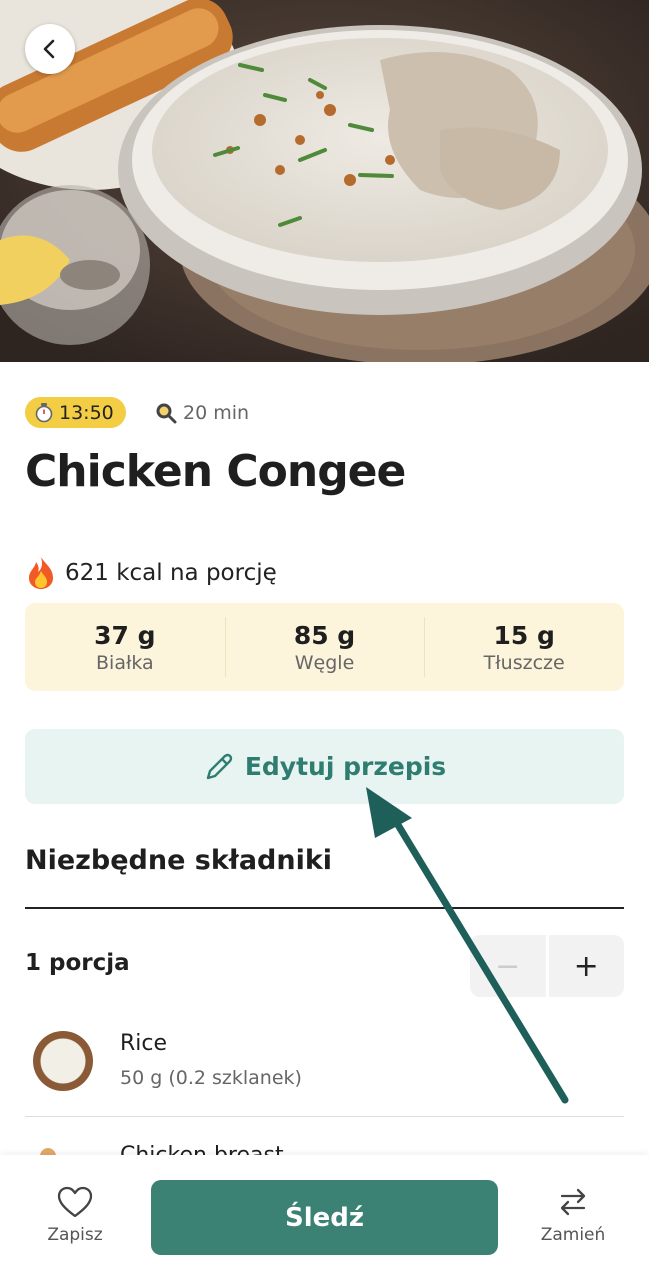 The height and width of the screenshot is (1280, 649). What do you see at coordinates (44, 412) in the screenshot?
I see `stopwatch-icon` at bounding box center [44, 412].